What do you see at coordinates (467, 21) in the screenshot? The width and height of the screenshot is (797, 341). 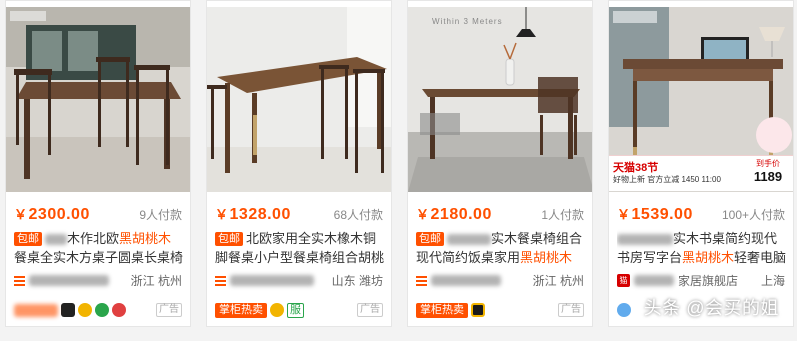 I see `brand-logo: Within 3 Meters` at bounding box center [467, 21].